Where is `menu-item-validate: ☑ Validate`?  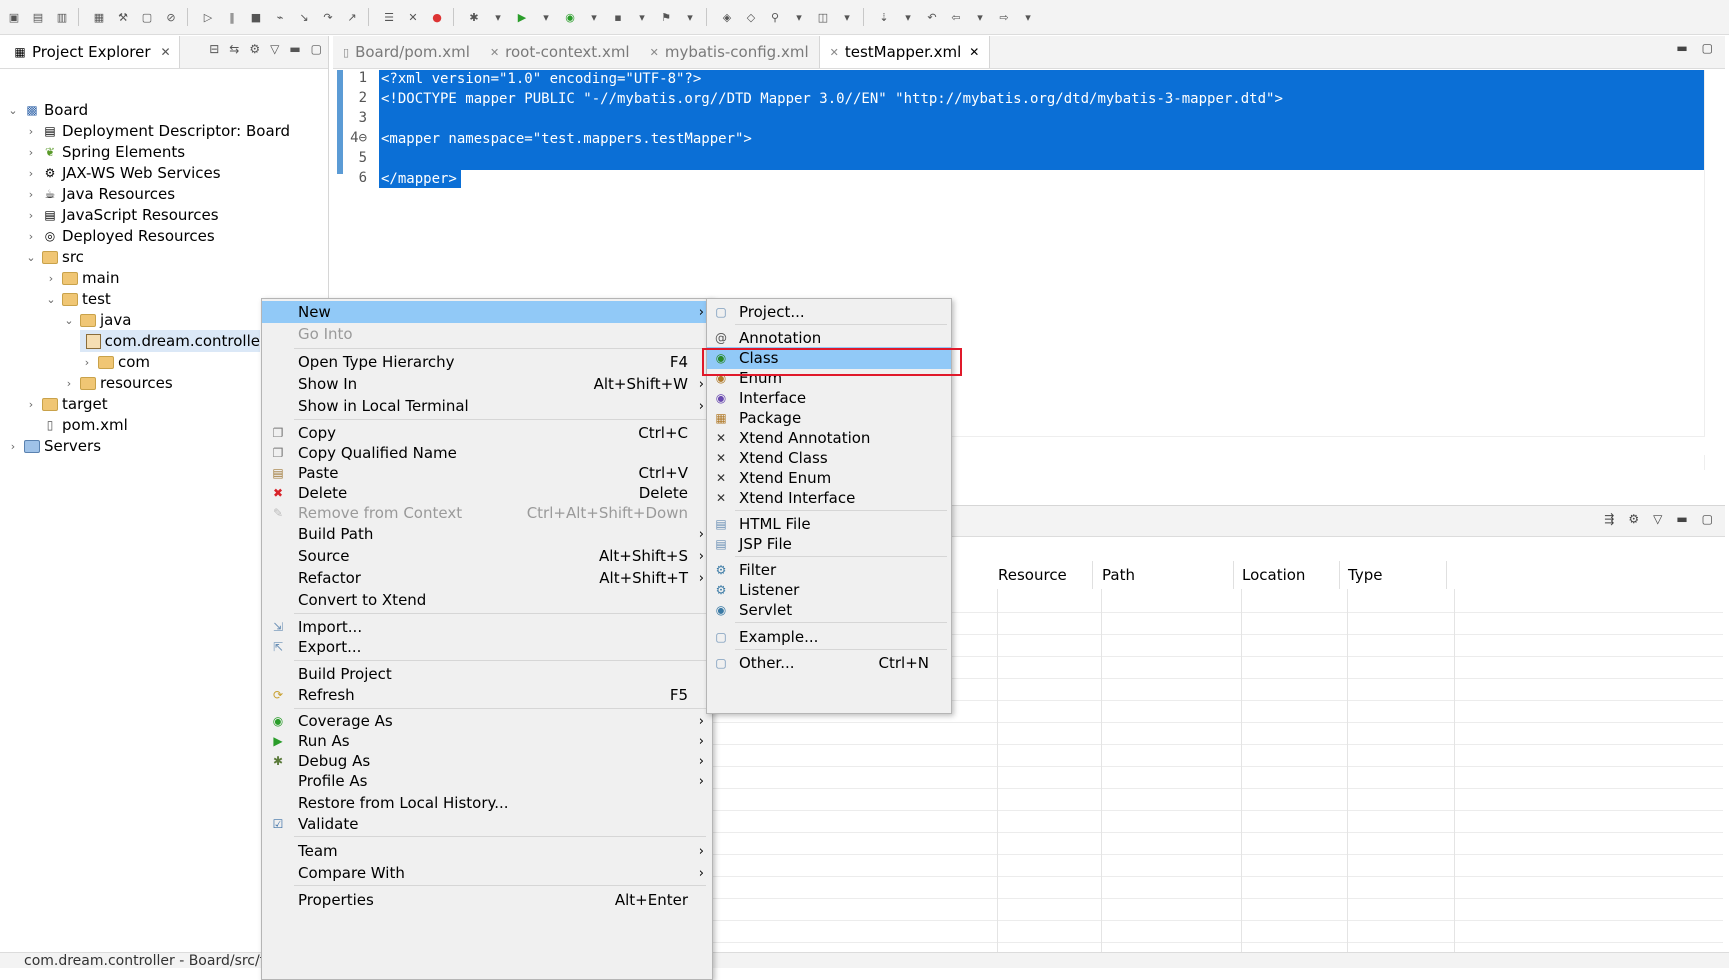
menu-item-validate: ☑ Validate is located at coordinates (487, 824).